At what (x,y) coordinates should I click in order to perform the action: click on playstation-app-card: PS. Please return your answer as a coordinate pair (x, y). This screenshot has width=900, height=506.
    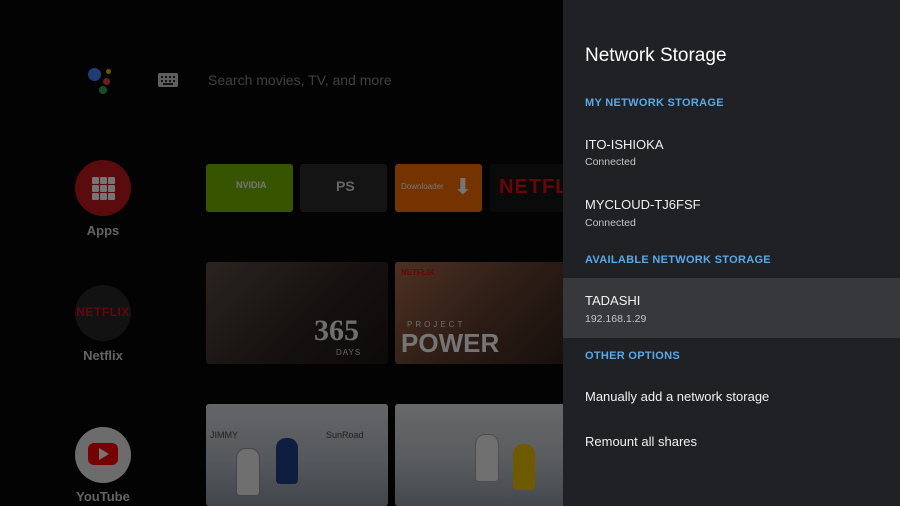
    Looking at the image, I should click on (343, 188).